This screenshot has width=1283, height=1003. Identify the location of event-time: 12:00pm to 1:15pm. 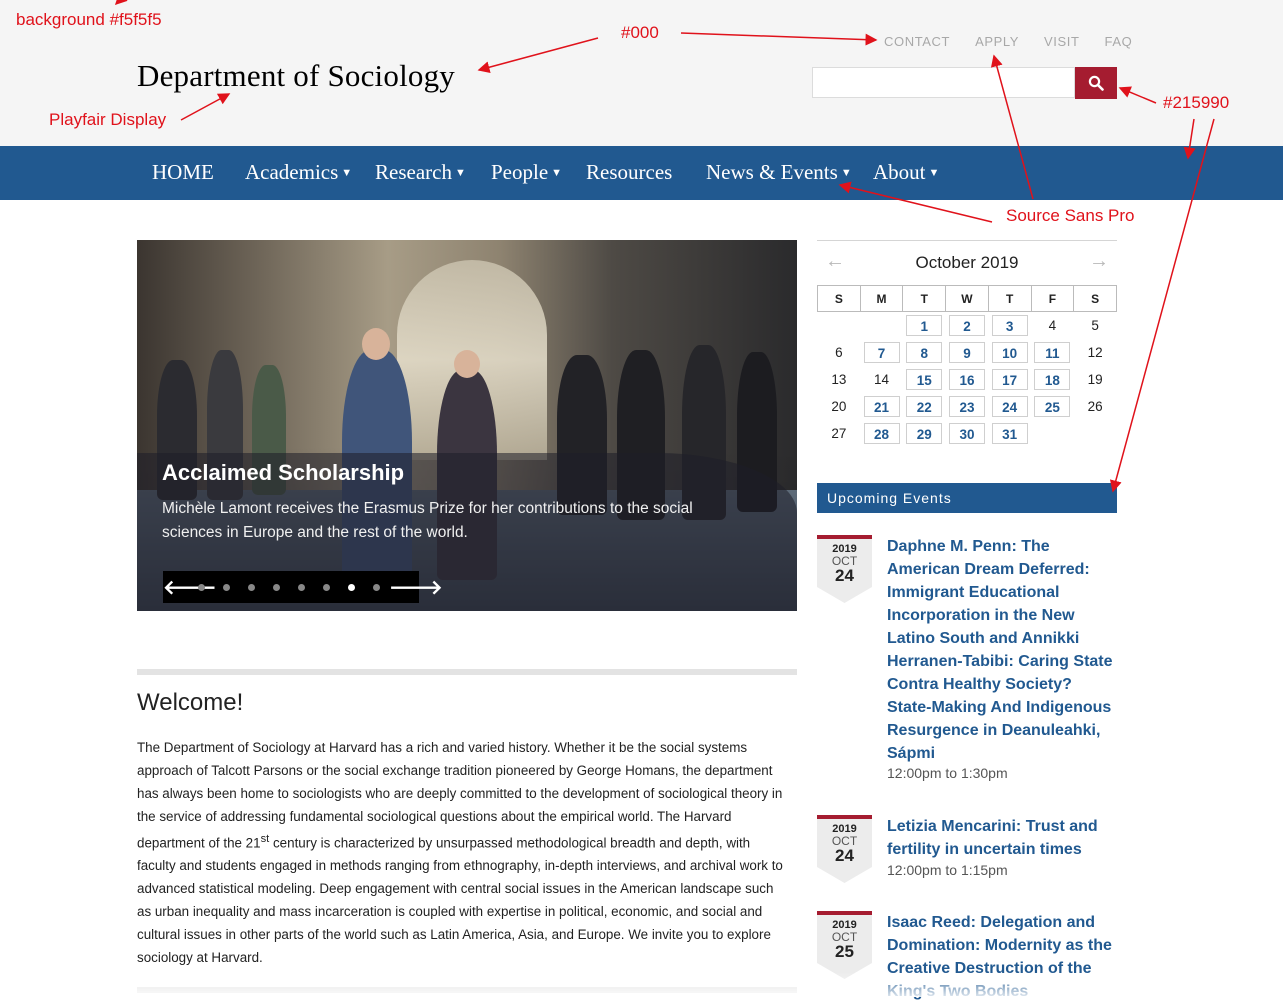
(947, 870).